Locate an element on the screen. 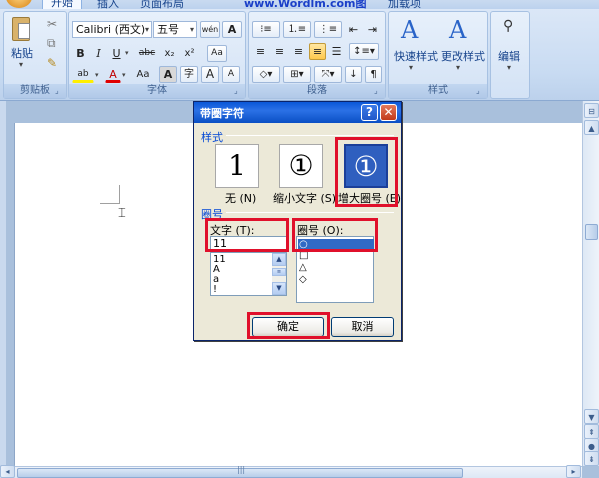 This screenshot has height=478, width=599. align-right-icon: ≡ is located at coordinates (298, 51).